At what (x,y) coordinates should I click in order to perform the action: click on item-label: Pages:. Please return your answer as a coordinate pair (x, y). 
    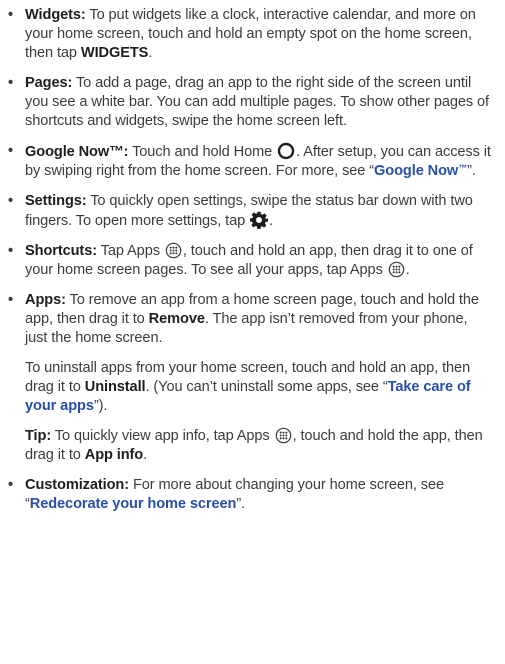
    Looking at the image, I should click on (49, 83).